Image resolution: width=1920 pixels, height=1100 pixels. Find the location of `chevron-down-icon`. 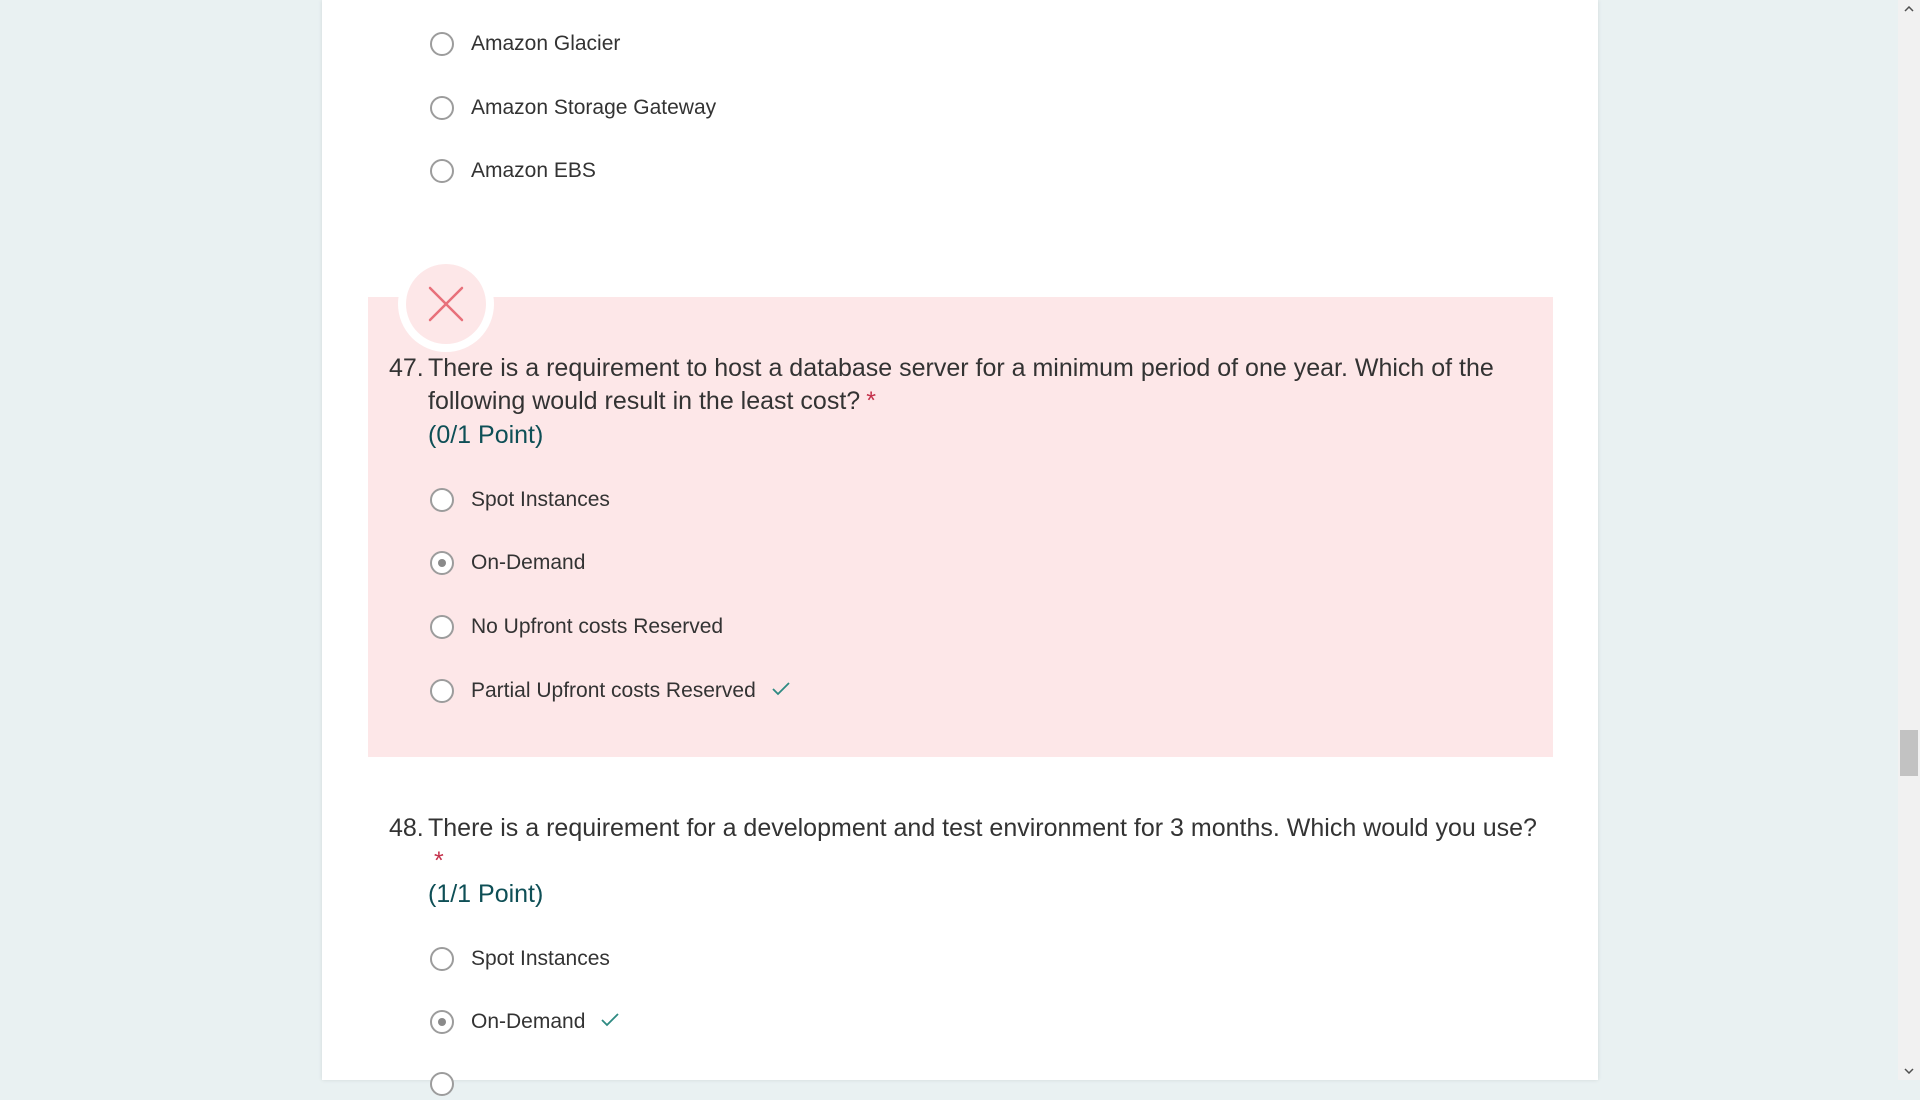

chevron-down-icon is located at coordinates (1909, 1071).